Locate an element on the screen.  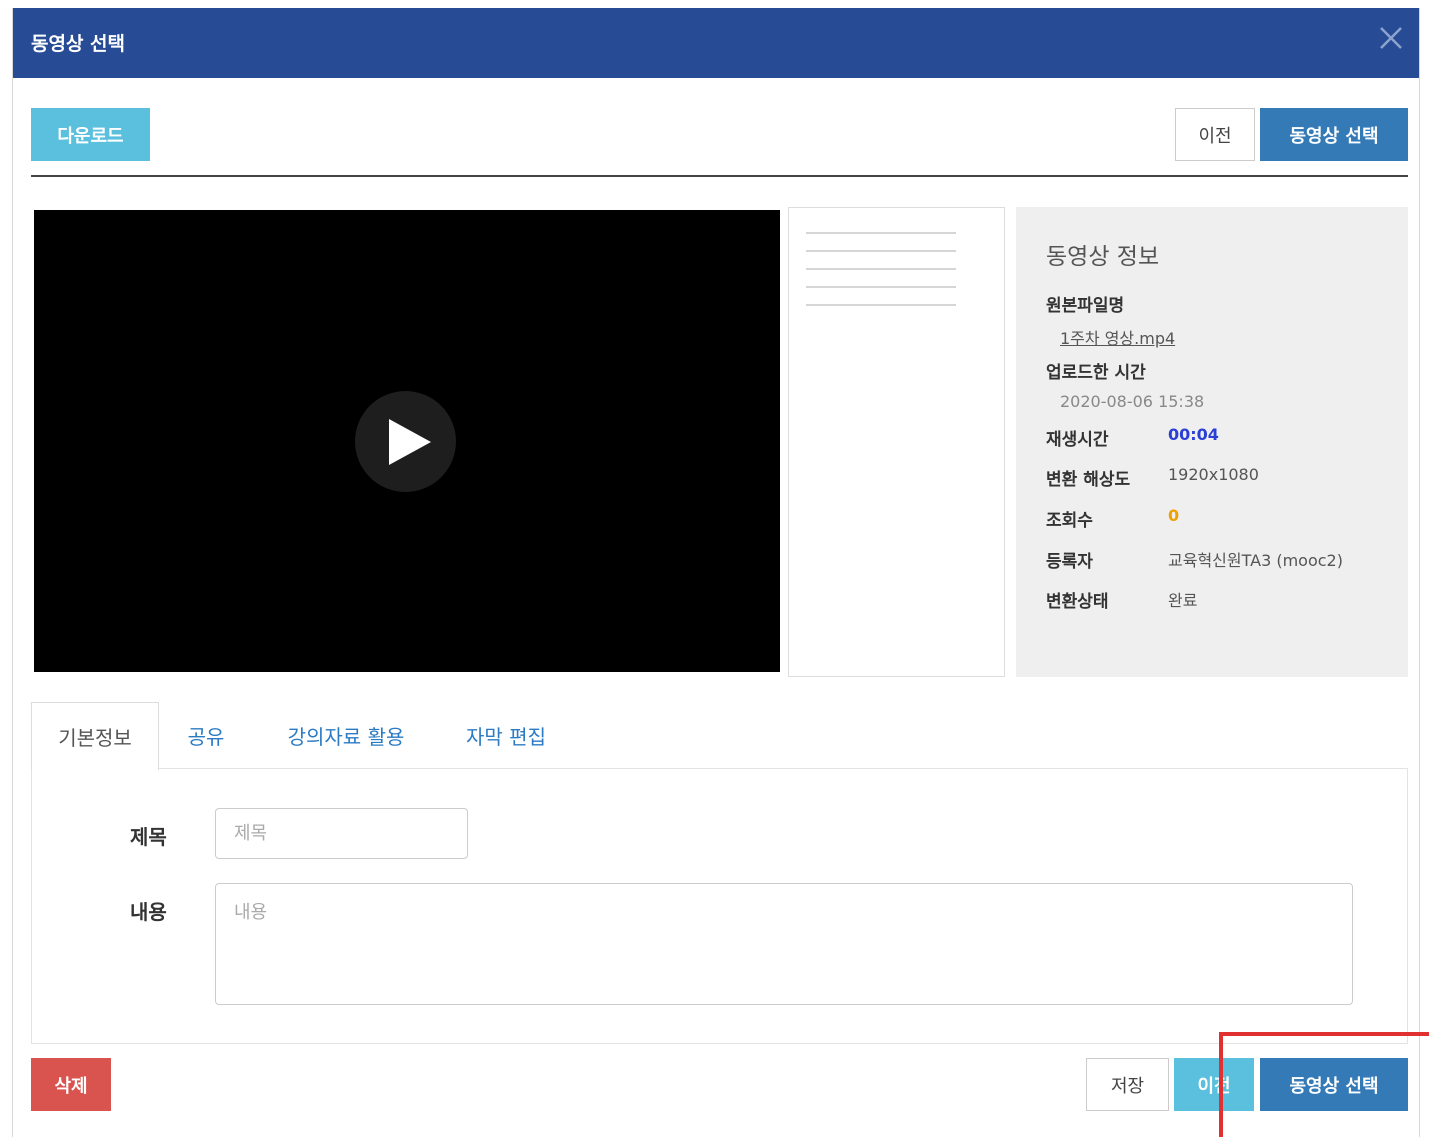
resolution-label: 변환 해상도 is located at coordinates (1088, 480).